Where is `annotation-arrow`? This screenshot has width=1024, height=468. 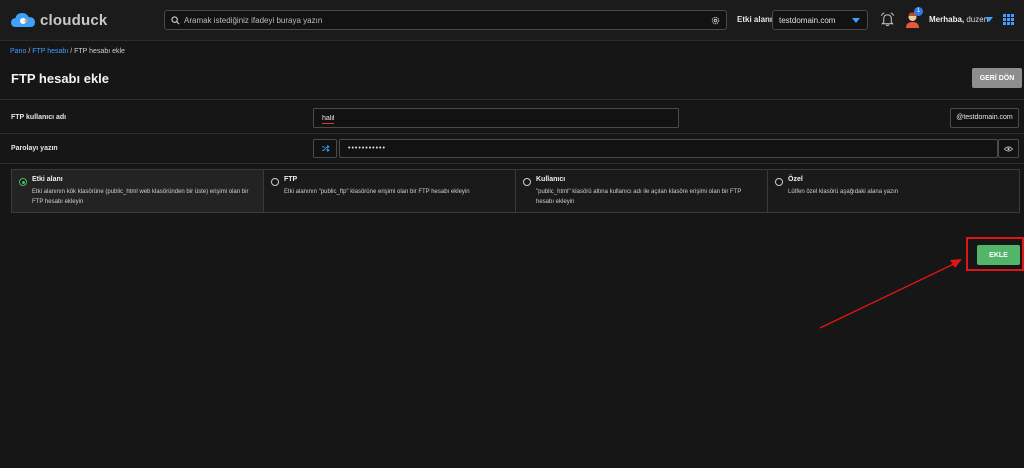 annotation-arrow is located at coordinates (890, 294).